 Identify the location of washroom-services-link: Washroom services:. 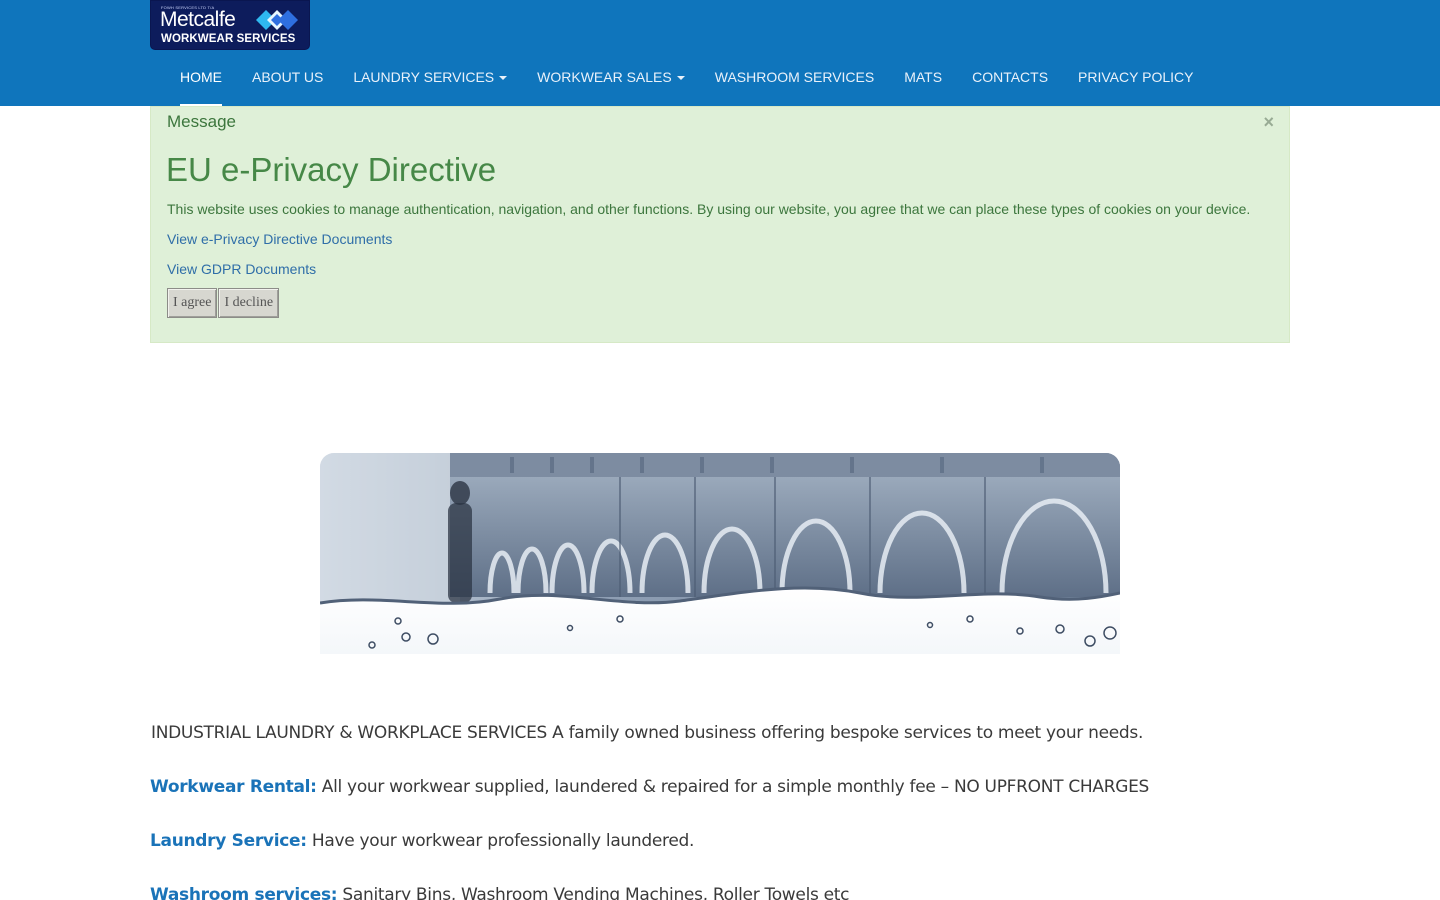
(244, 892).